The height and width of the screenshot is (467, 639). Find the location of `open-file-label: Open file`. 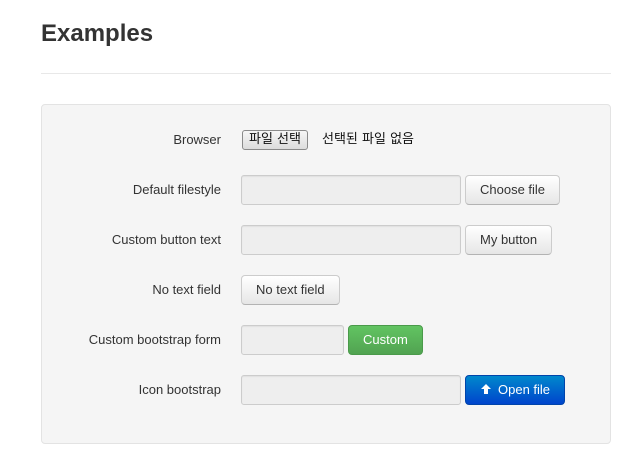

open-file-label: Open file is located at coordinates (524, 389).